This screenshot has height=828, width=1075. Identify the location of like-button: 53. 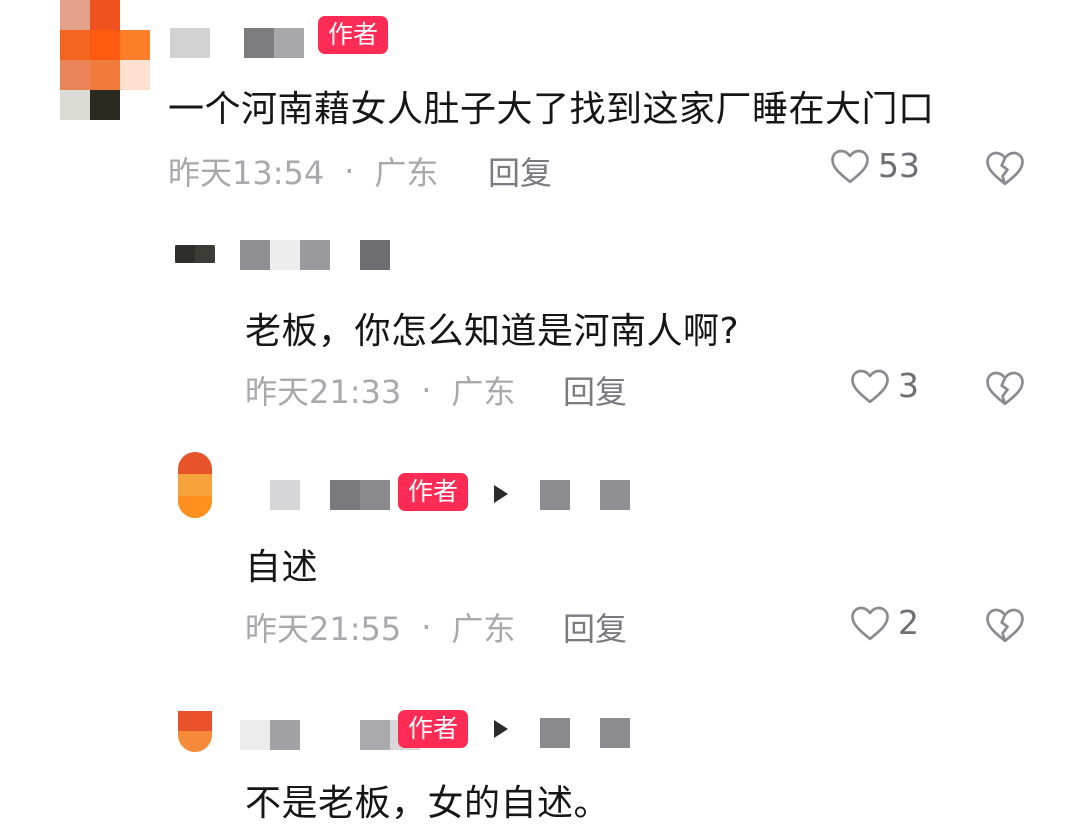
(875, 165).